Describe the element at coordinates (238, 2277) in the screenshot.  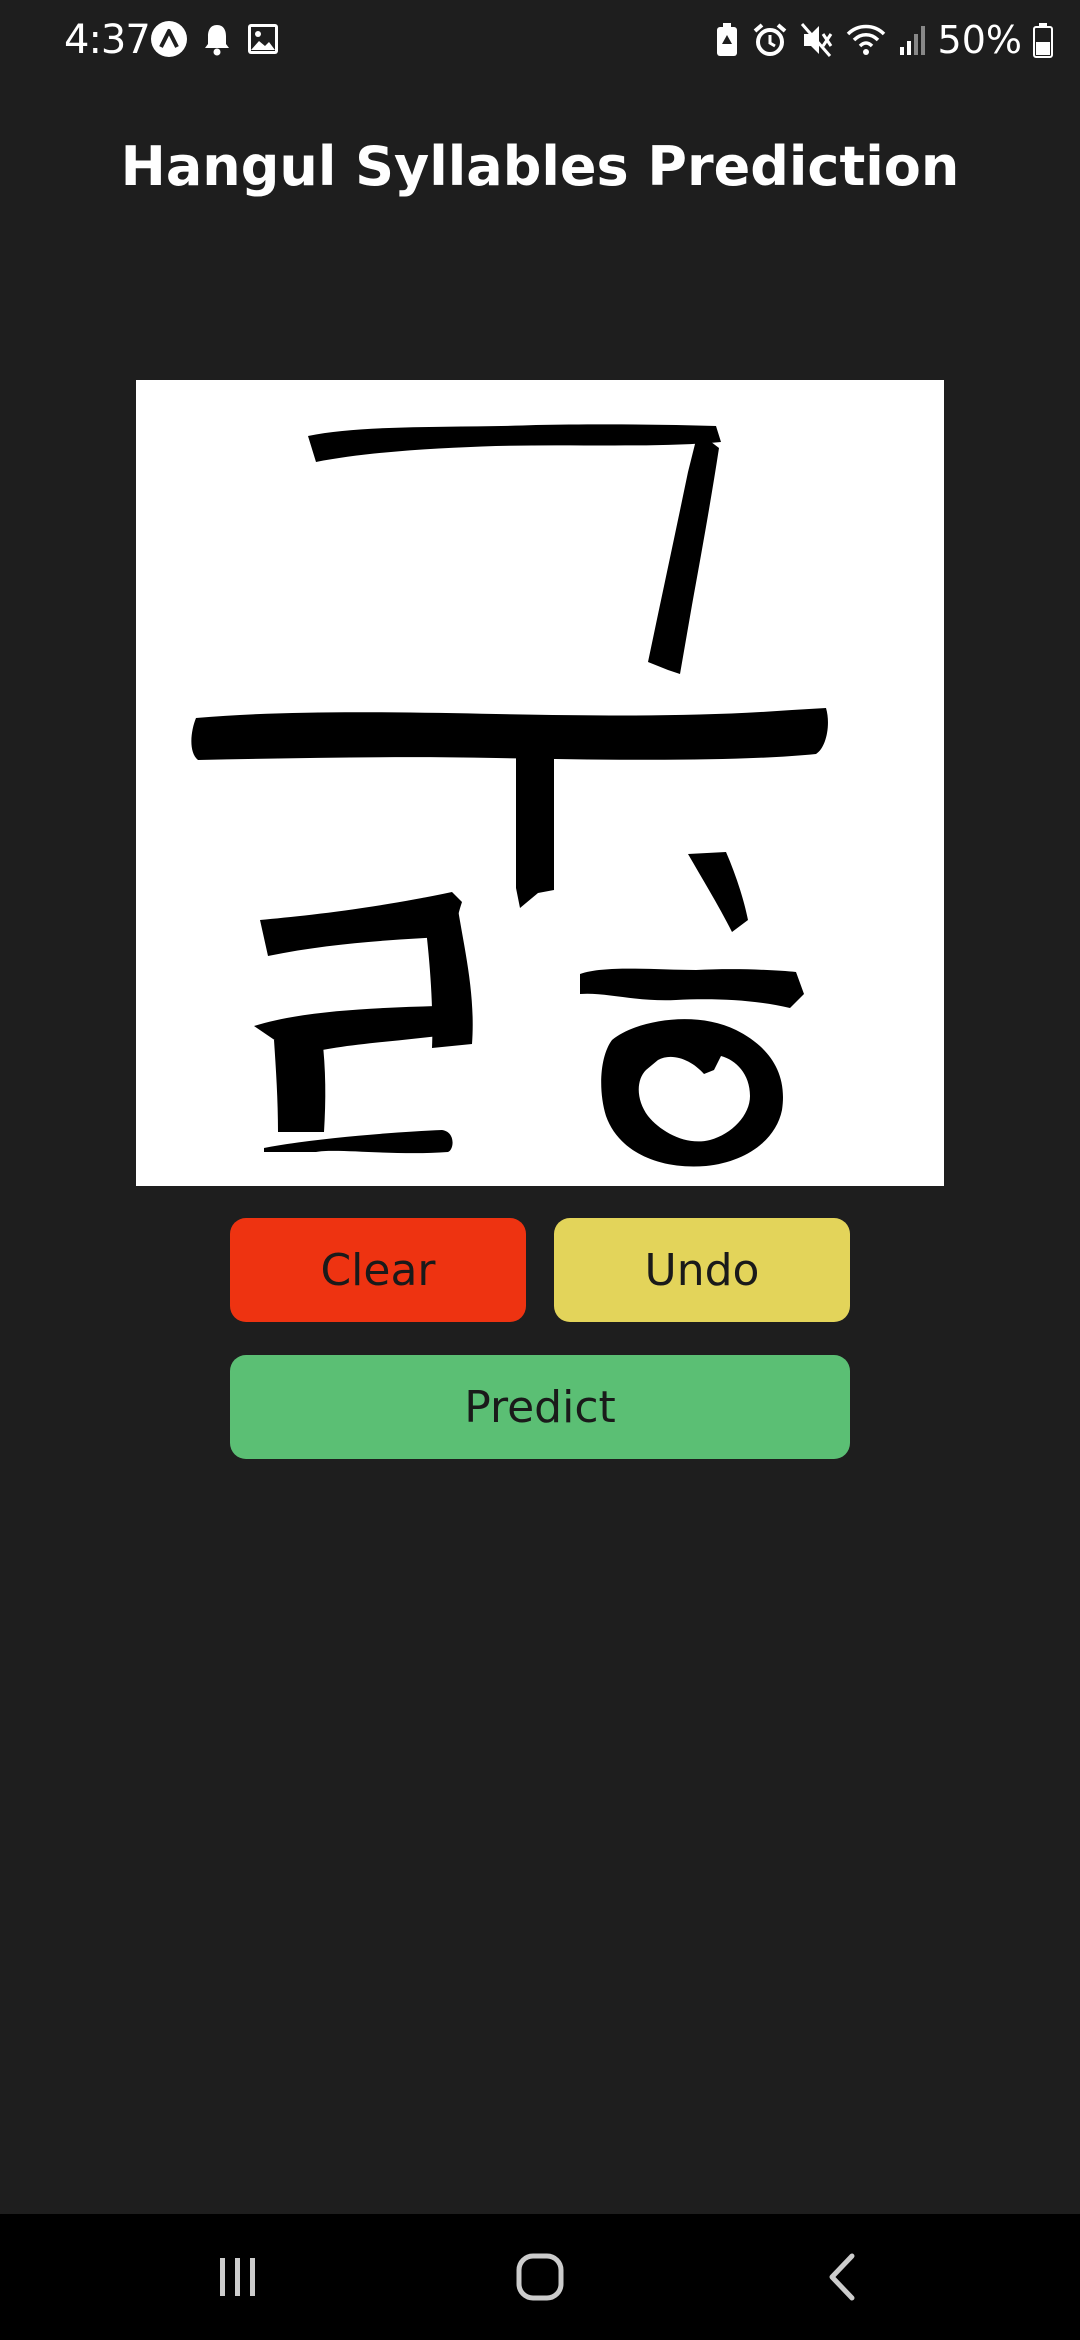
I see `recent-apps-icon` at that location.